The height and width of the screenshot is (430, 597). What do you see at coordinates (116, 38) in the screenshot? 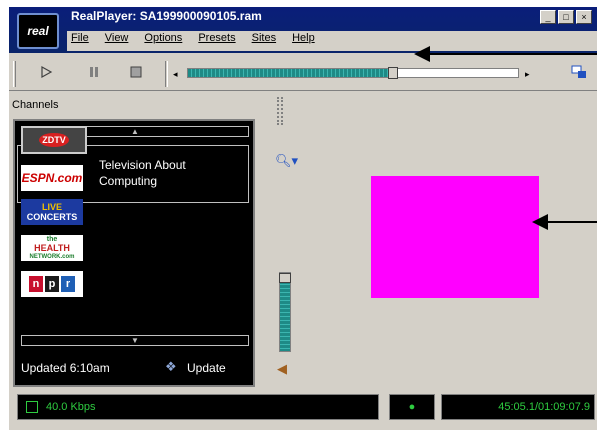
I see `menu-view: View` at bounding box center [116, 38].